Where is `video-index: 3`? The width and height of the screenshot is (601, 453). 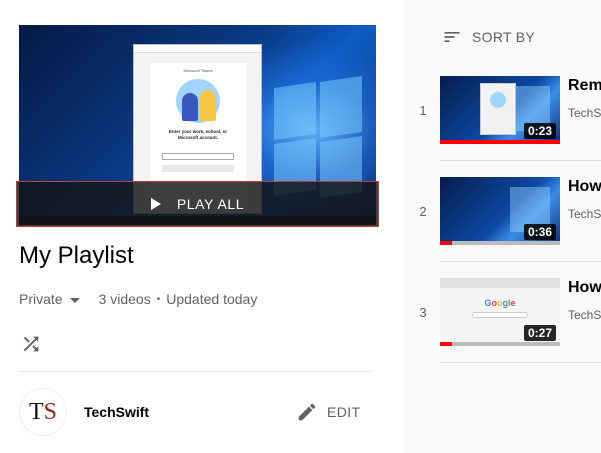 video-index: 3 is located at coordinates (423, 312).